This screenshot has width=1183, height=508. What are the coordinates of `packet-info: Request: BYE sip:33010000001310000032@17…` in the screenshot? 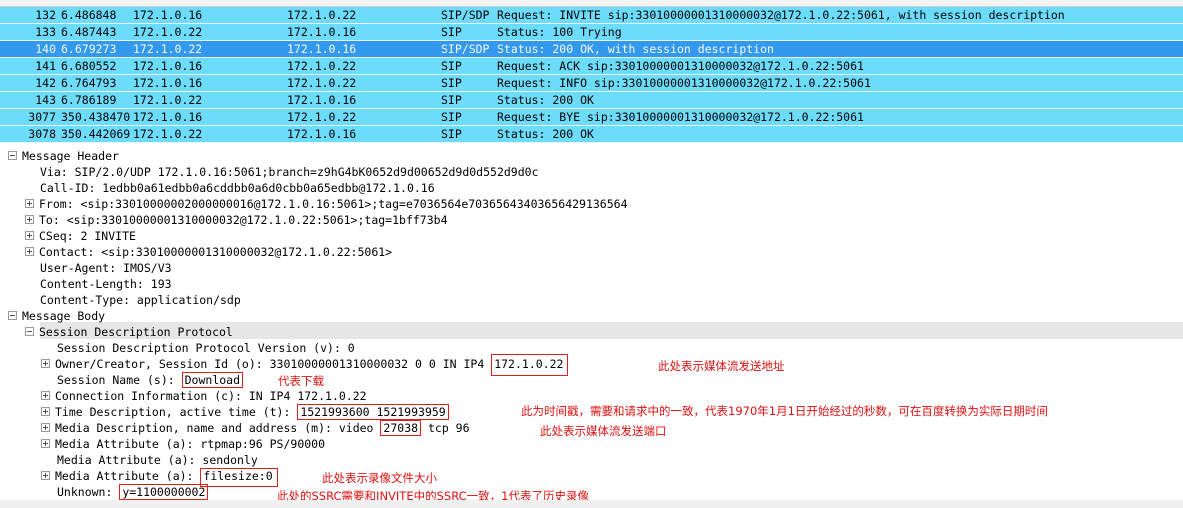 It's located at (680, 117).